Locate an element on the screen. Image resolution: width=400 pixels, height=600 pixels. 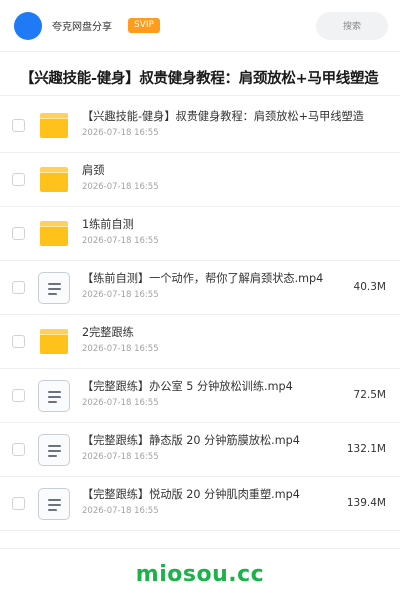
file-name: 肩颈 is located at coordinates (93, 170).